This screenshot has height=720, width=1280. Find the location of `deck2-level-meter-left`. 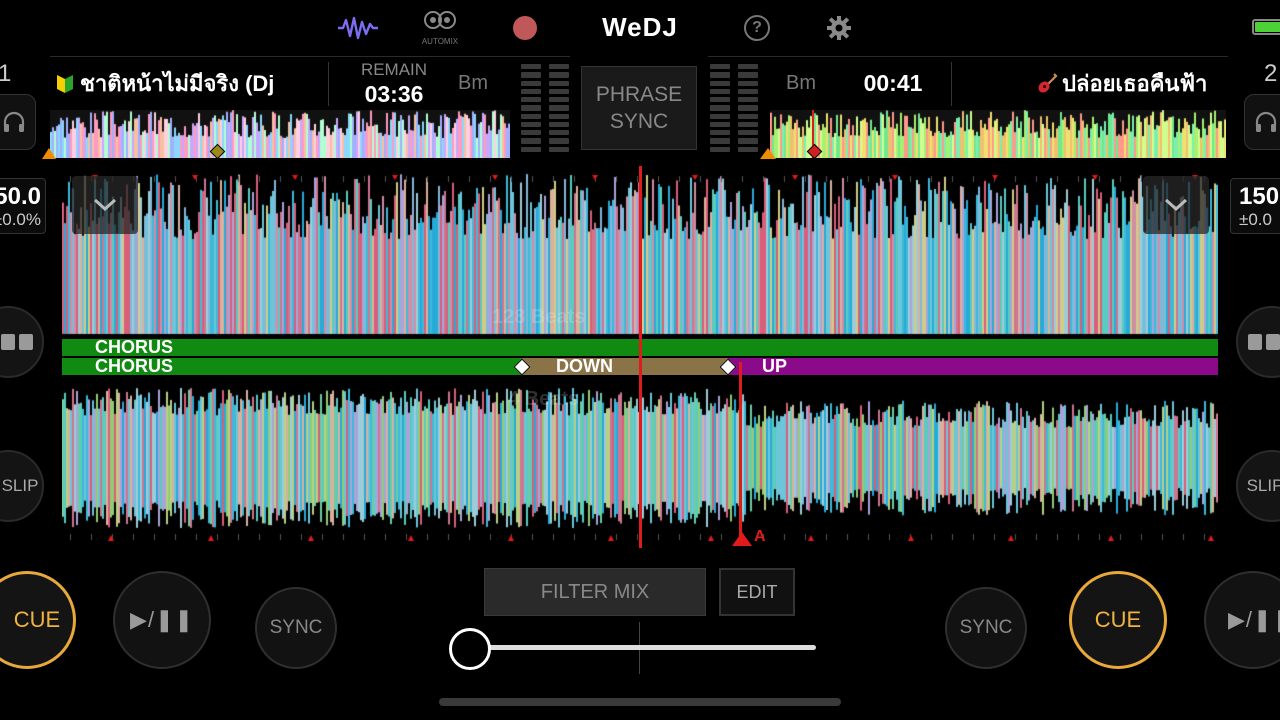

deck2-level-meter-left is located at coordinates (720, 108).